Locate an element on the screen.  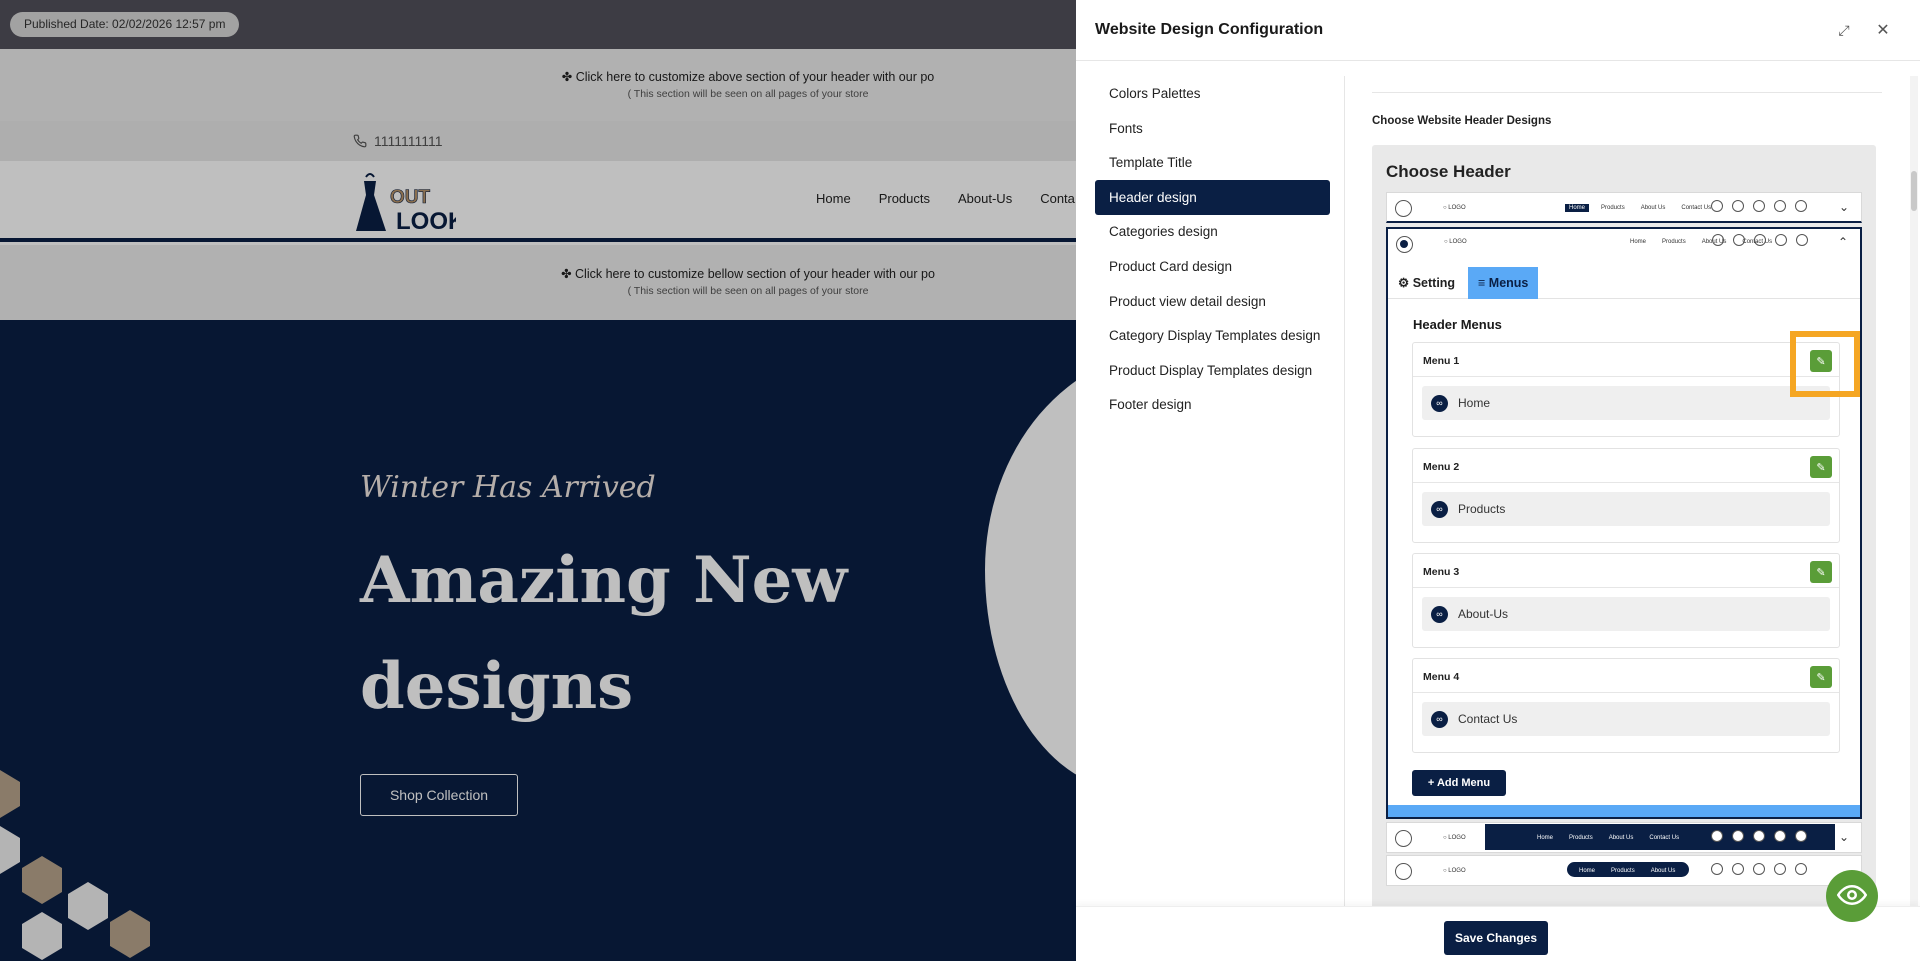
eye-icon is located at coordinates (1852, 894).